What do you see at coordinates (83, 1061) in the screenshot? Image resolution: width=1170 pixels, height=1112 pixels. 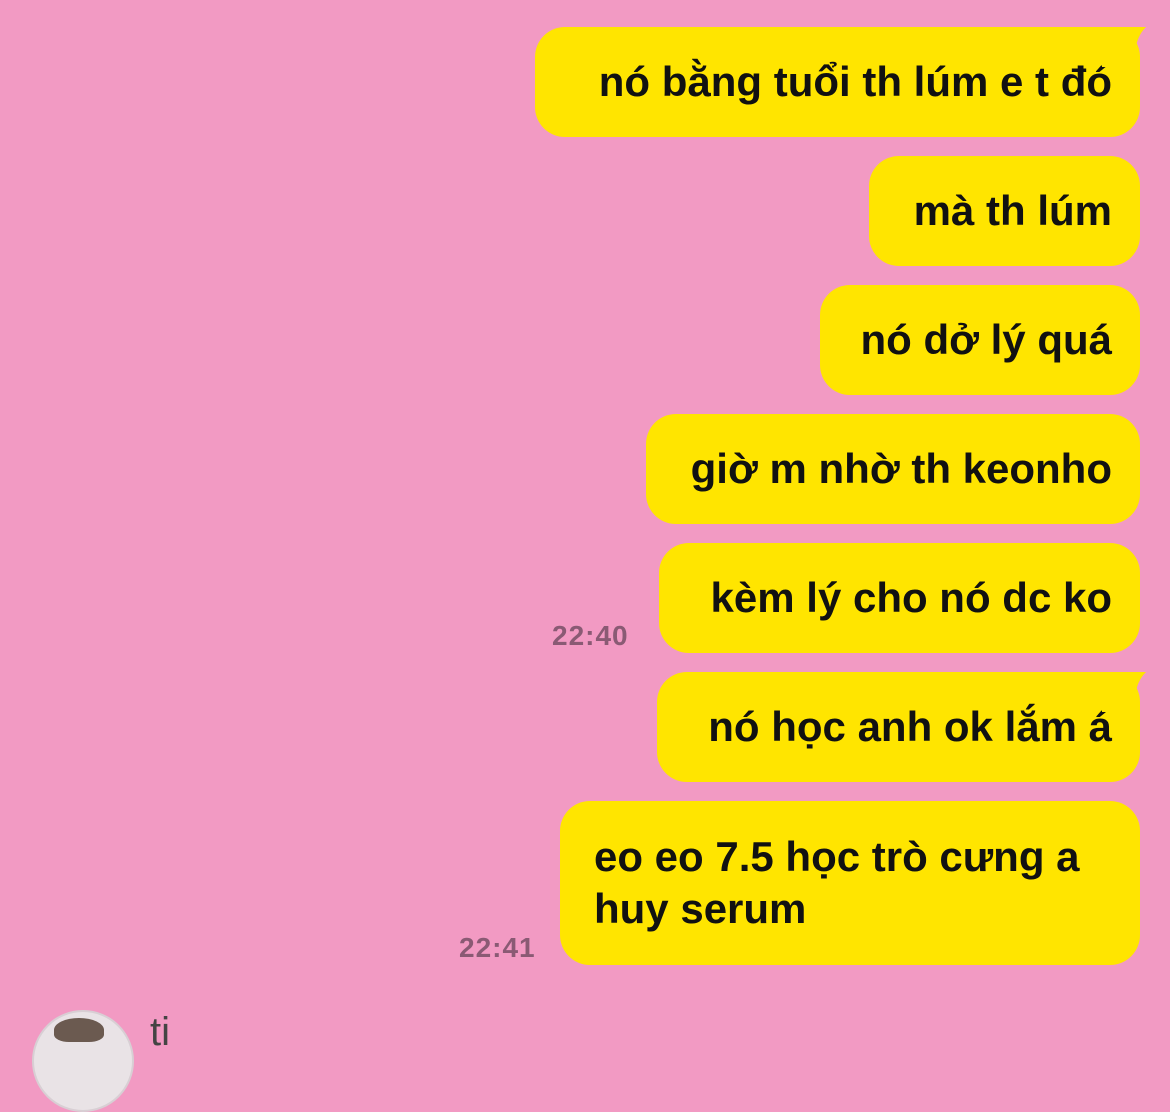 I see `sender-avatar` at bounding box center [83, 1061].